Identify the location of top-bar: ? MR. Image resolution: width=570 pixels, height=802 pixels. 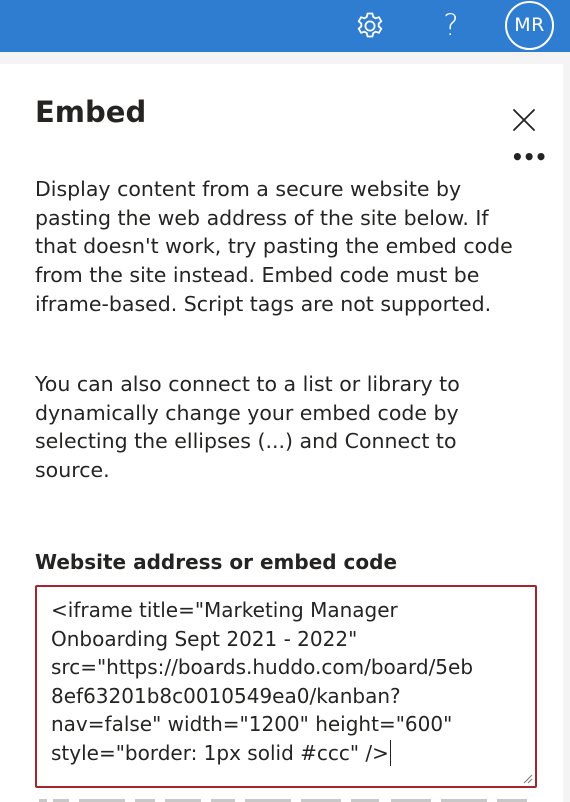
(285, 26).